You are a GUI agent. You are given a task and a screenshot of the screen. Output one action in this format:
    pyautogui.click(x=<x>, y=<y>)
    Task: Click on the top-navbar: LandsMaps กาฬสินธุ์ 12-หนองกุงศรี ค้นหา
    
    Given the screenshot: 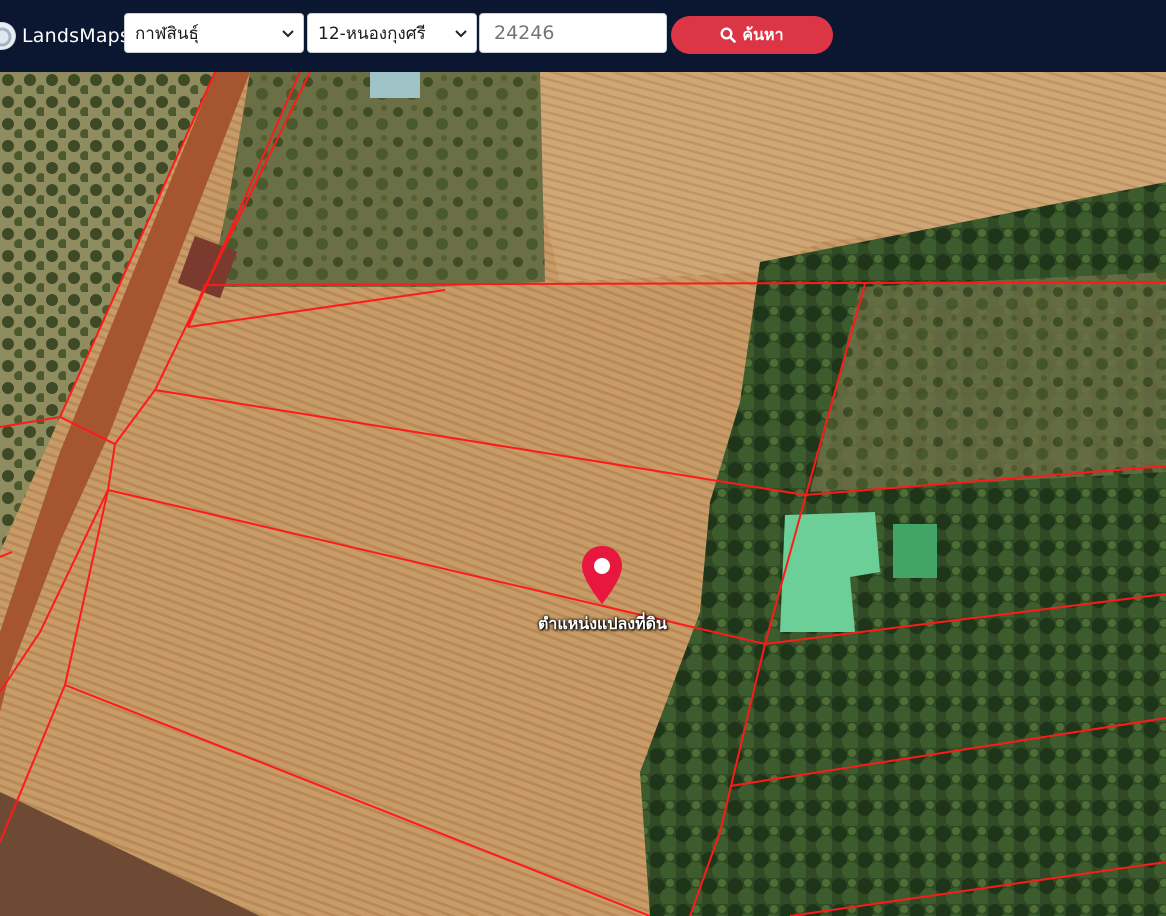 What is the action you would take?
    pyautogui.click(x=583, y=36)
    